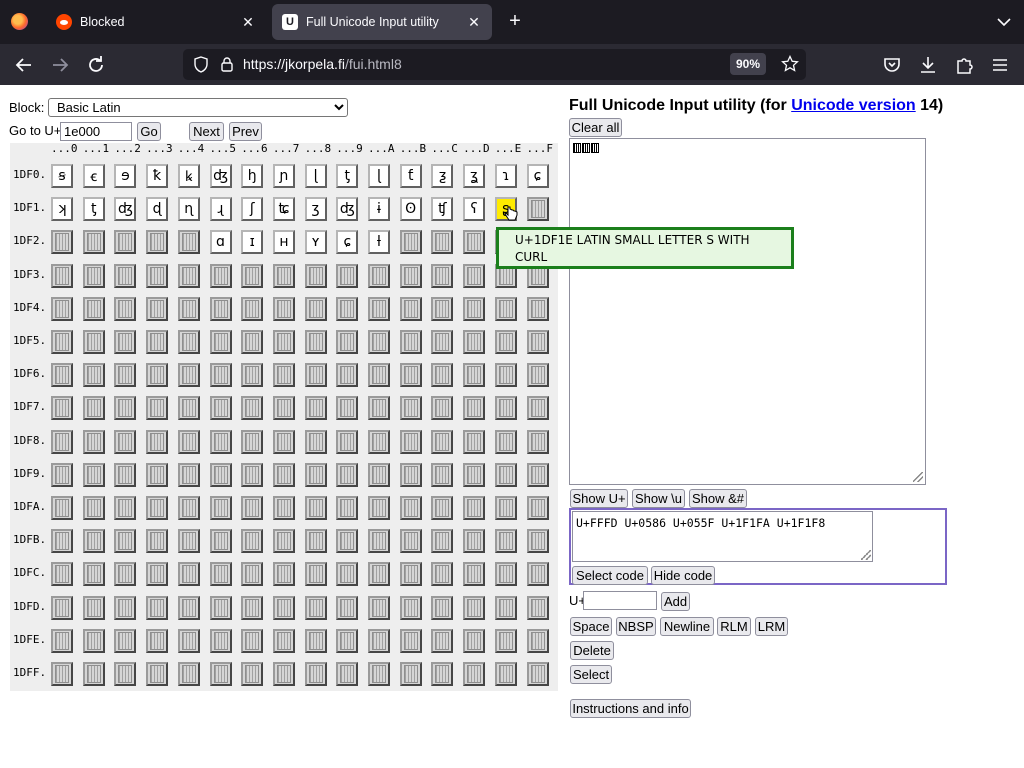 This screenshot has width=1024, height=768. What do you see at coordinates (248, 22) in the screenshot?
I see `close-tab-icon: ✕` at bounding box center [248, 22].